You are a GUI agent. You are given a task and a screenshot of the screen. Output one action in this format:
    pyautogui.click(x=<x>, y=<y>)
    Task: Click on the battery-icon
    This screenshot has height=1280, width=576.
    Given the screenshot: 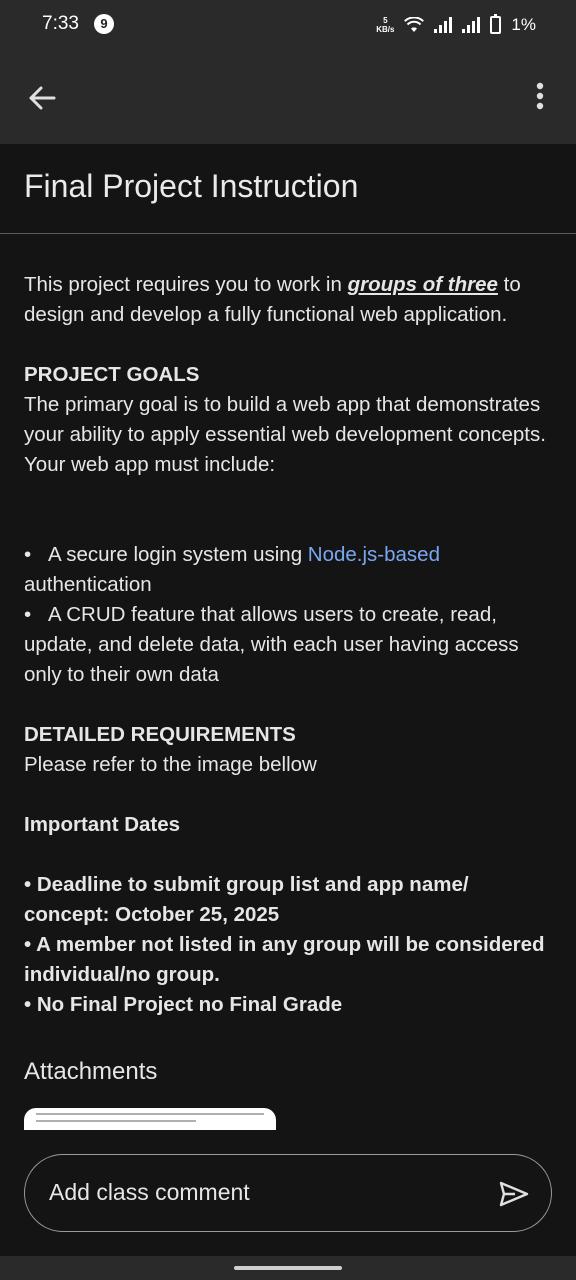 What is the action you would take?
    pyautogui.click(x=496, y=24)
    